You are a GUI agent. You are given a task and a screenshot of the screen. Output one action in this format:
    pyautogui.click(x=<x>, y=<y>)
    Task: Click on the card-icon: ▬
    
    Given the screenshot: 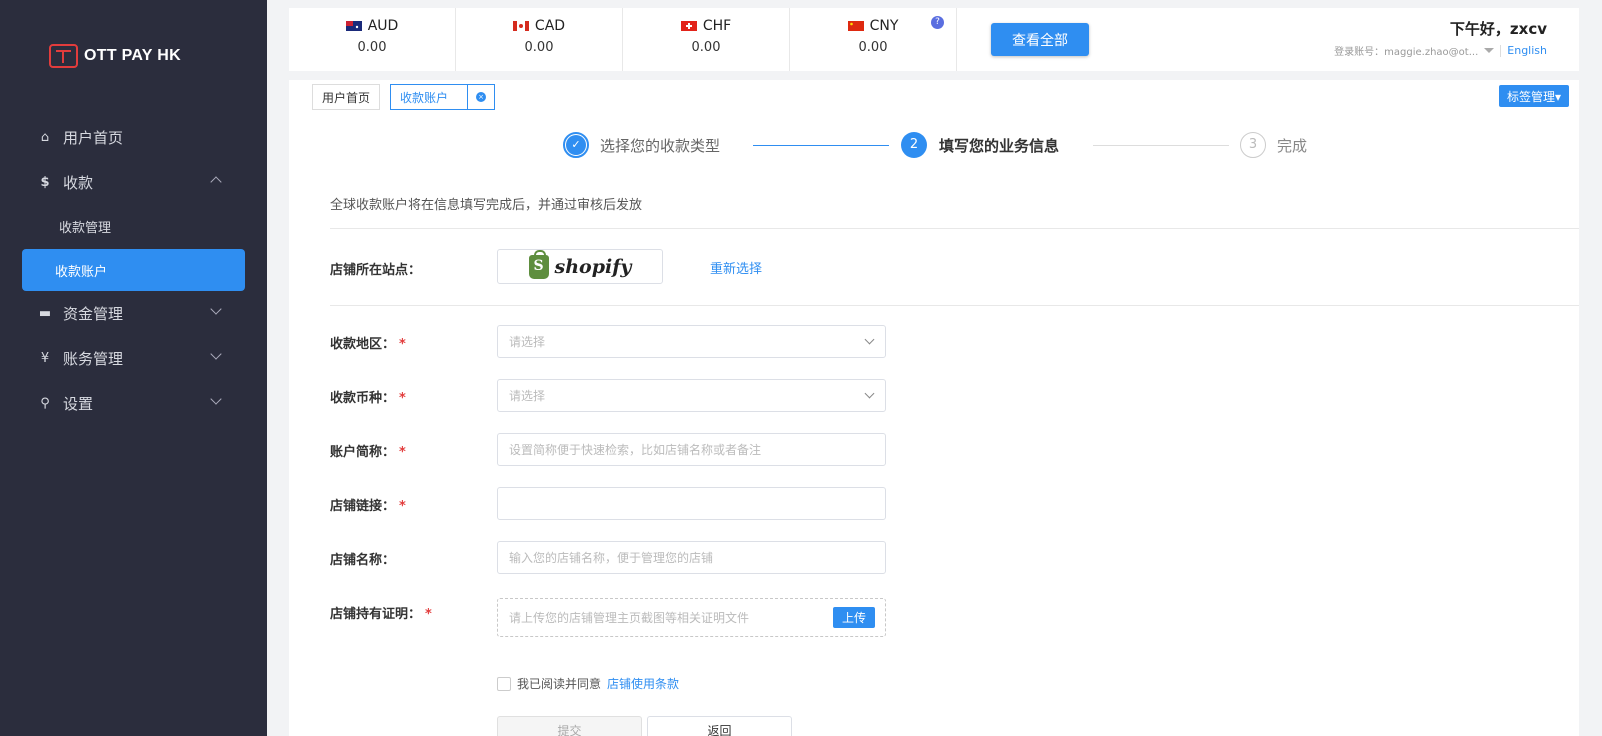 What is the action you would take?
    pyautogui.click(x=45, y=313)
    